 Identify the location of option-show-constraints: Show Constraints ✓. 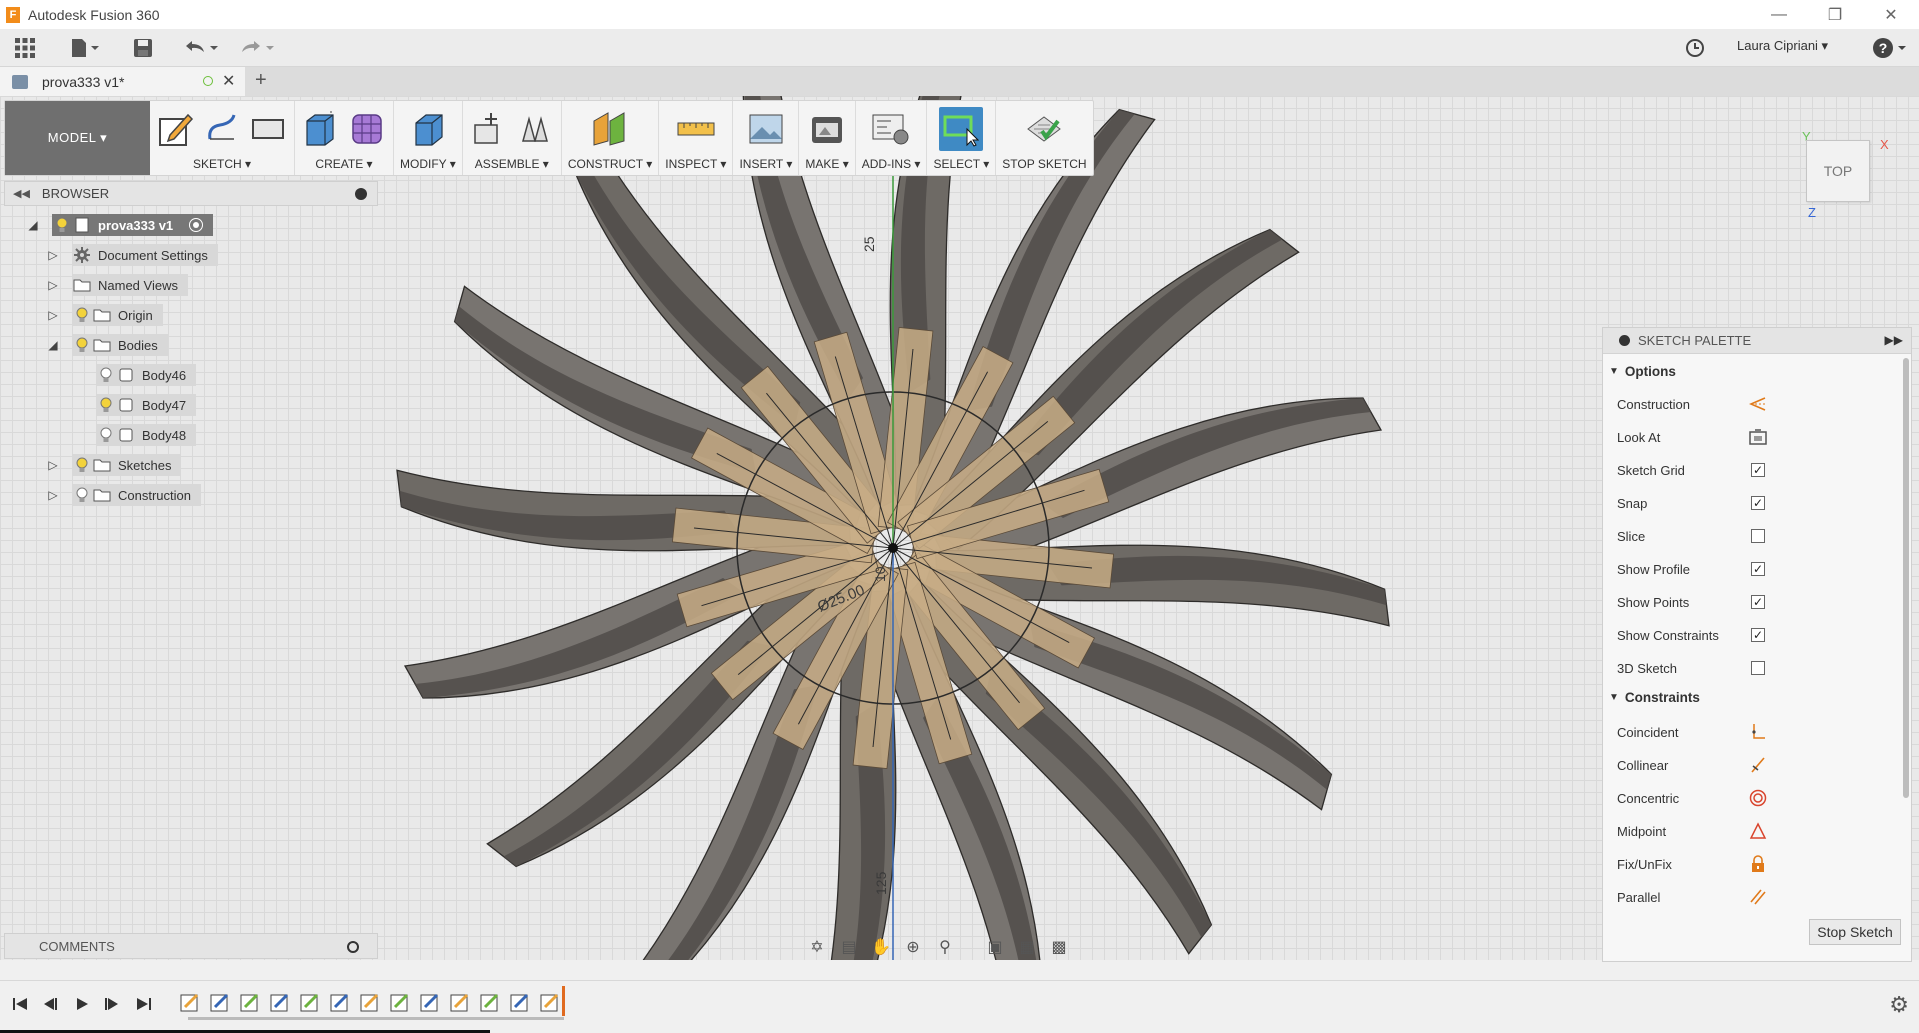
(1757, 635).